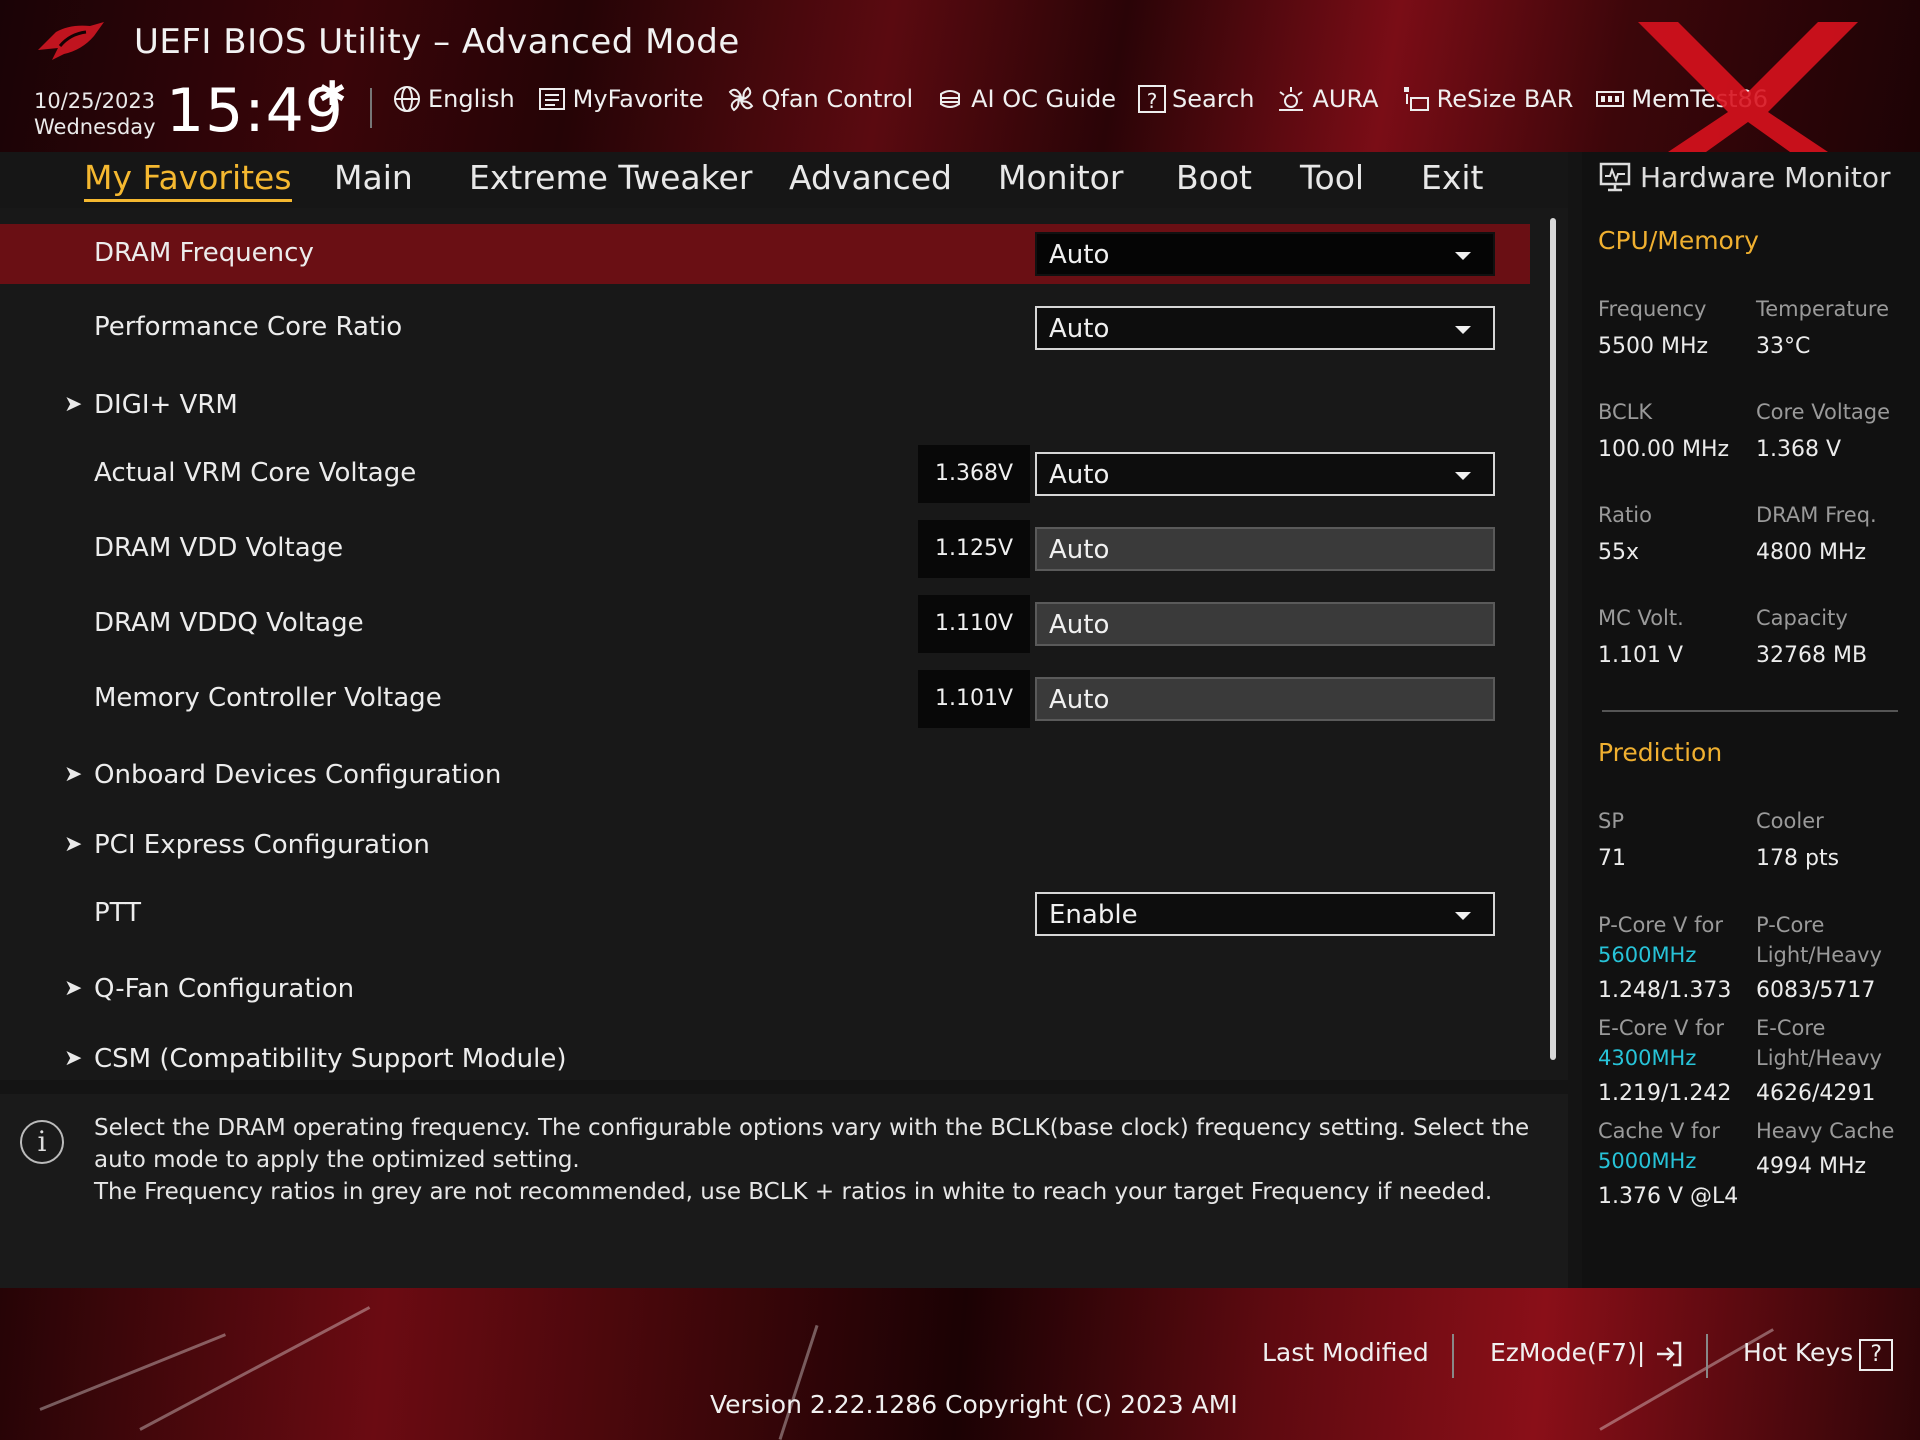  What do you see at coordinates (268, 698) in the screenshot?
I see `setting-label: Memory Controller Voltage` at bounding box center [268, 698].